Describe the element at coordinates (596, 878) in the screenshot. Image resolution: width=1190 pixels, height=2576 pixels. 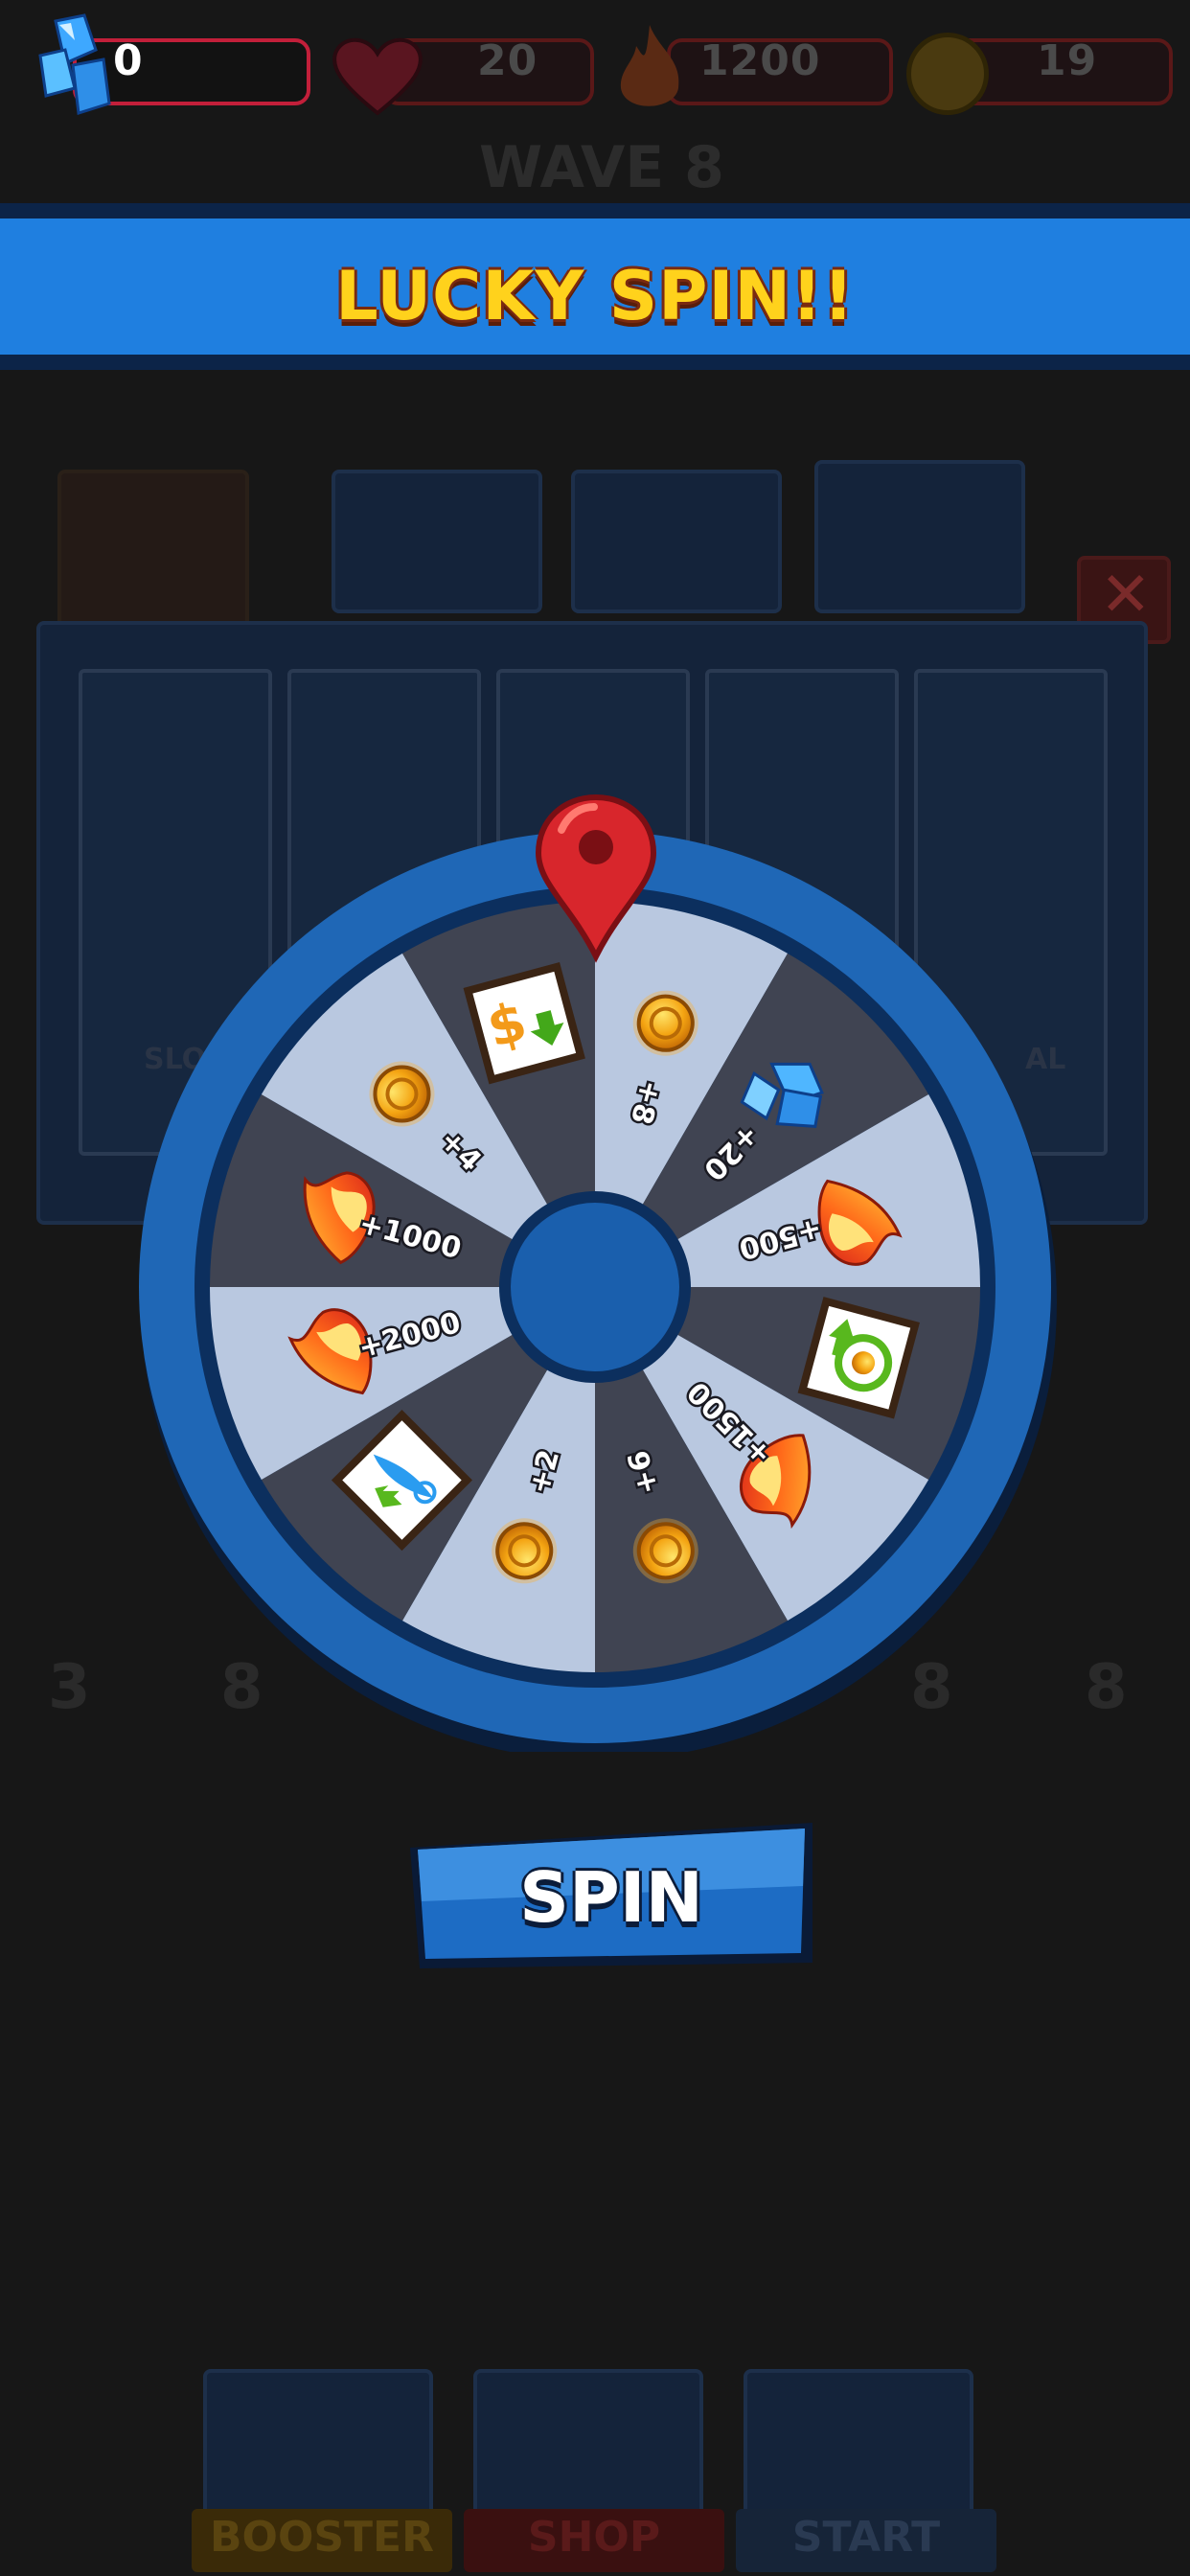
I see `map-pin-pointer` at that location.